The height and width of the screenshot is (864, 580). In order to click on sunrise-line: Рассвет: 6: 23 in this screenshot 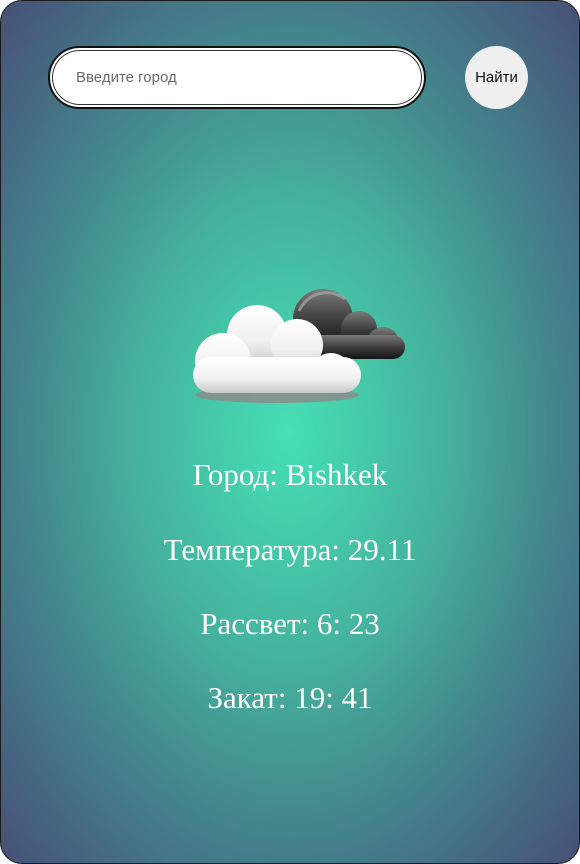, I will do `click(290, 624)`.